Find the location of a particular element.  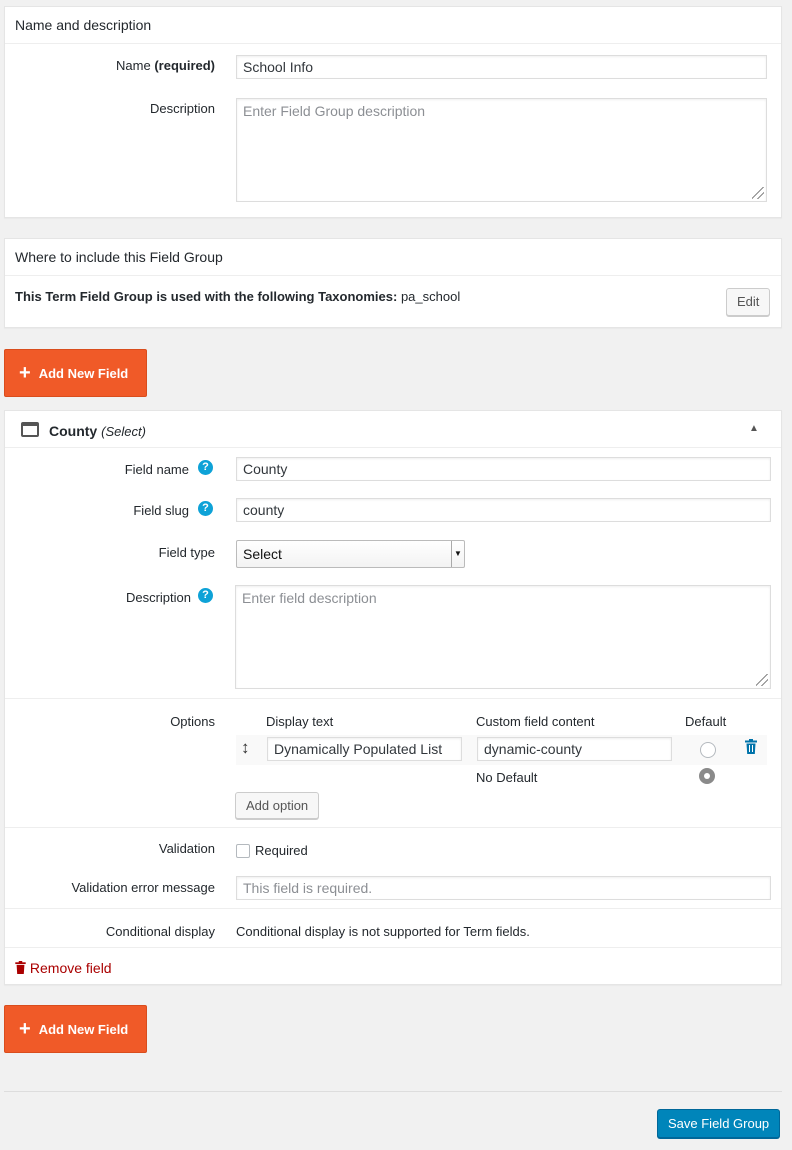

option-display-input: Dynamically Populated List is located at coordinates (364, 749).